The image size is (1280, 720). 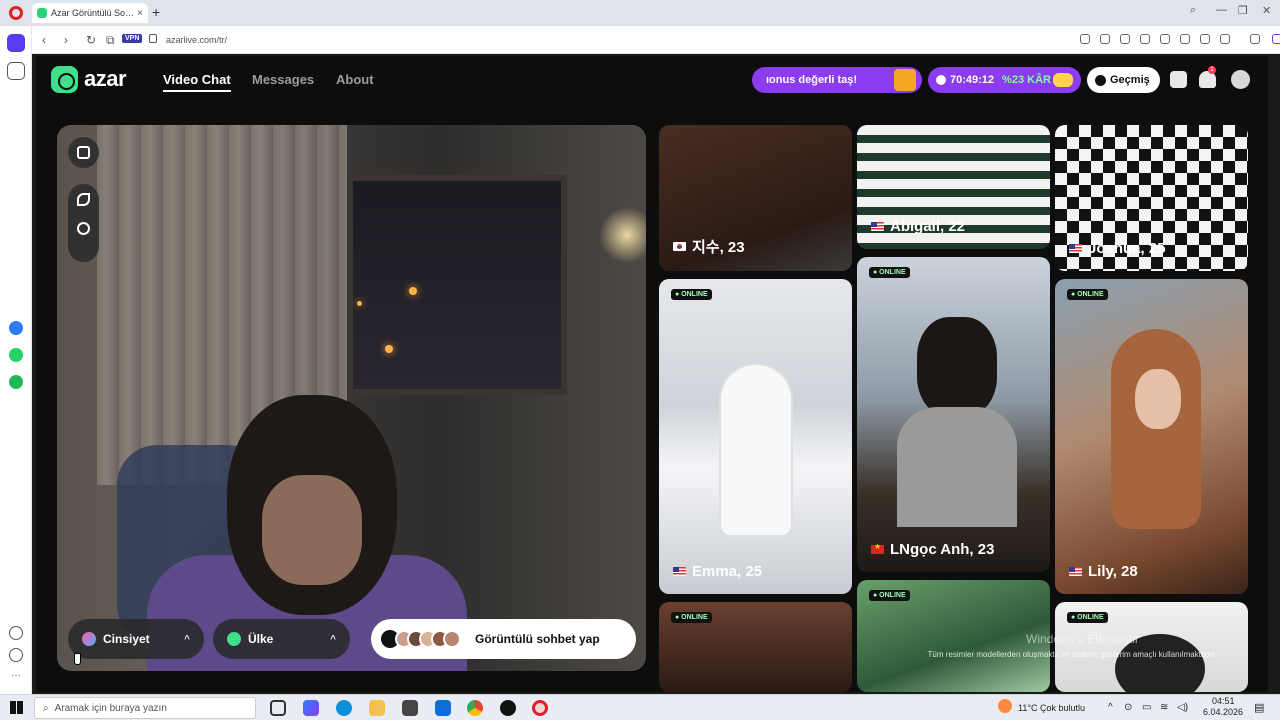 I want to click on profile-name: 지수, 23, so click(x=709, y=246).